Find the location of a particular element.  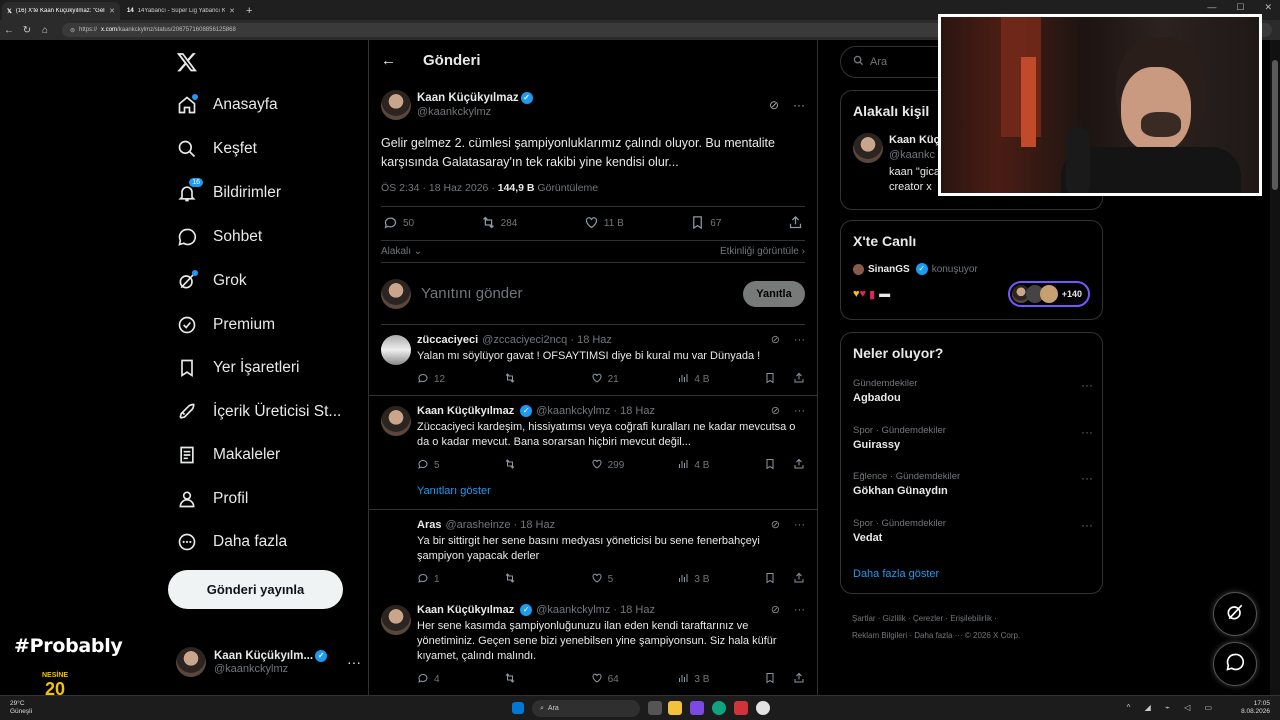

nav-item-home: Anasayfa is located at coordinates (227, 105).